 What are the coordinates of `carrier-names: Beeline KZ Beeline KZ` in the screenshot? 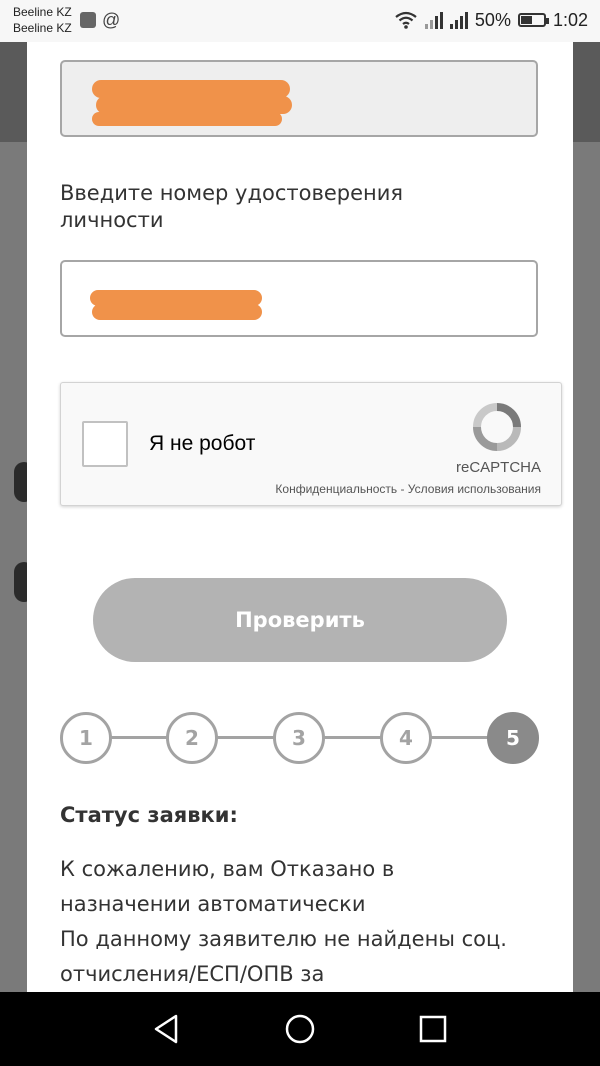 It's located at (42, 20).